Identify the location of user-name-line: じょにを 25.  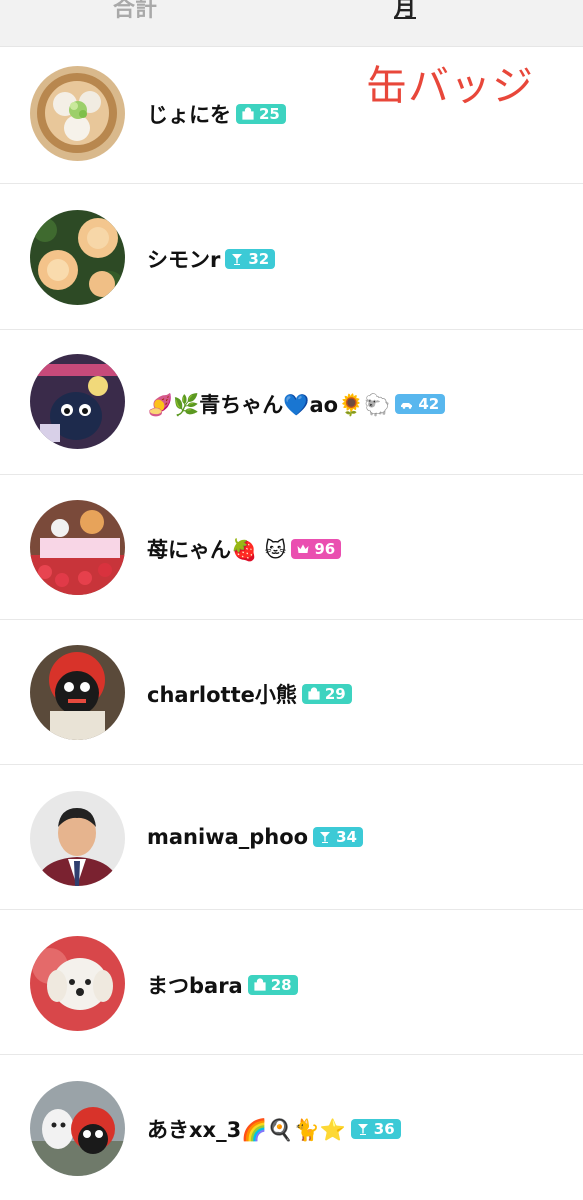
(216, 114).